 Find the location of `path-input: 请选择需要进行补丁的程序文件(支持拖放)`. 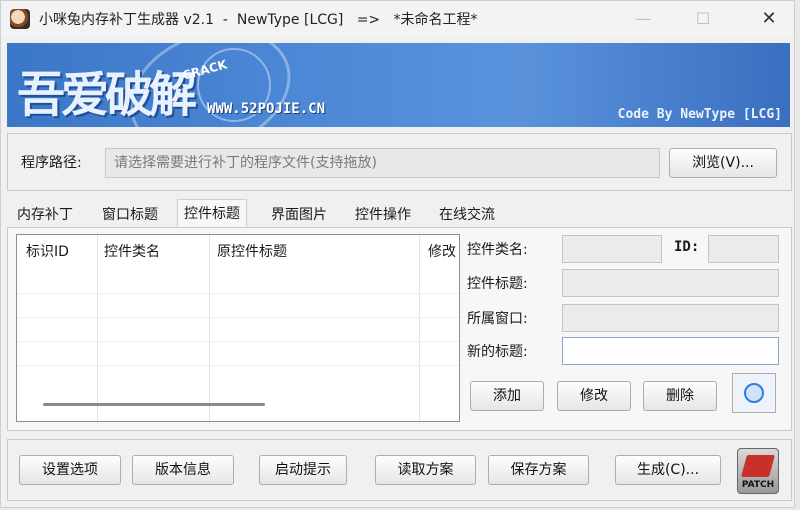

path-input: 请选择需要进行补丁的程序文件(支持拖放) is located at coordinates (382, 163).